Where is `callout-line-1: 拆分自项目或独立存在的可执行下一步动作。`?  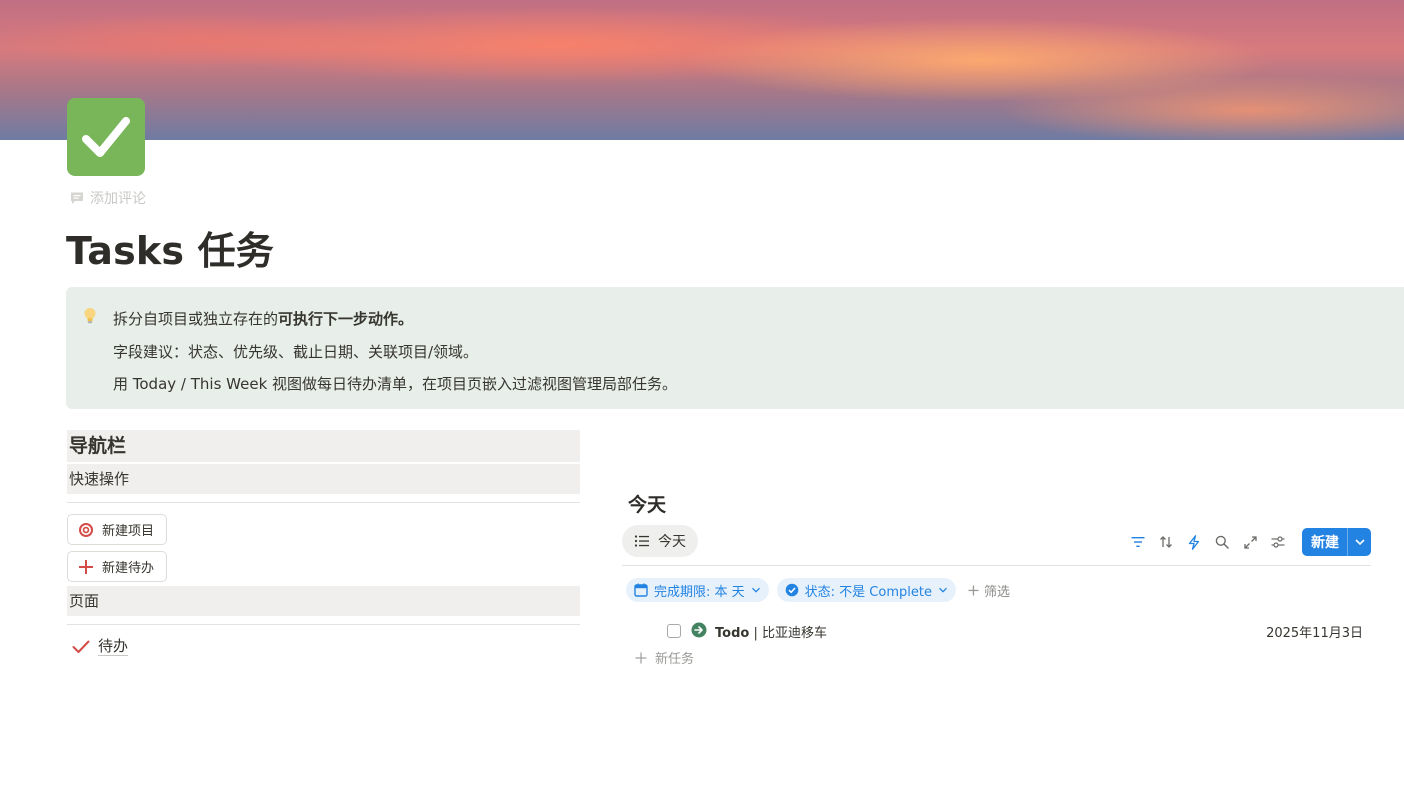
callout-line-1: 拆分自项目或独立存在的可执行下一步动作。 is located at coordinates (263, 318).